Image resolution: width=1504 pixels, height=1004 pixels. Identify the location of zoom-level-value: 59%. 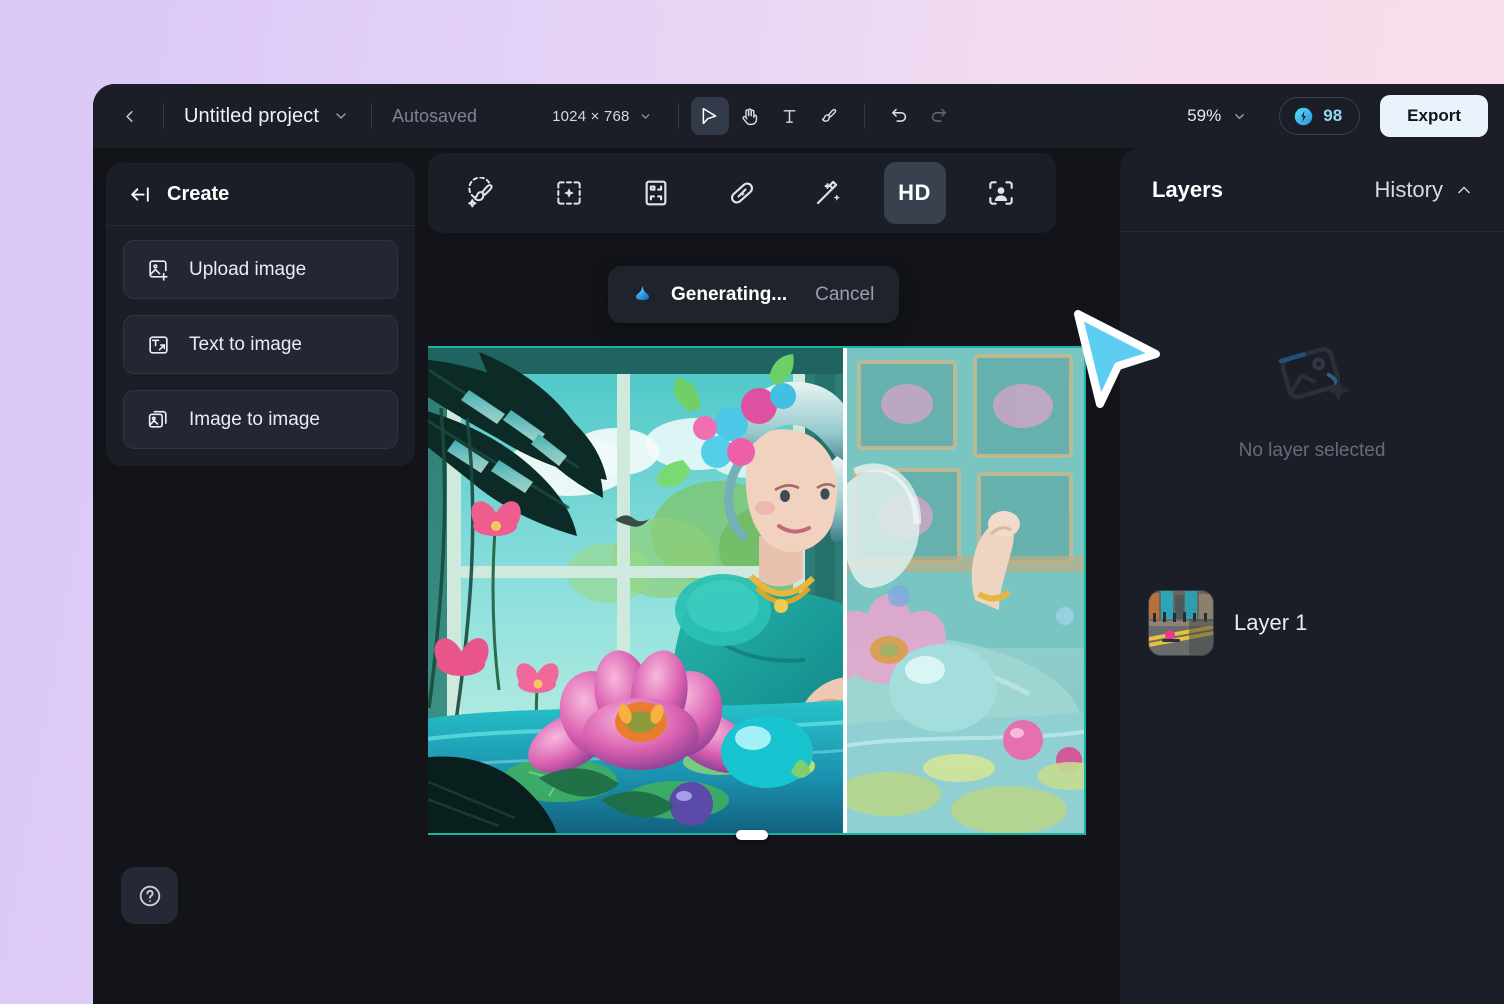
(1204, 115).